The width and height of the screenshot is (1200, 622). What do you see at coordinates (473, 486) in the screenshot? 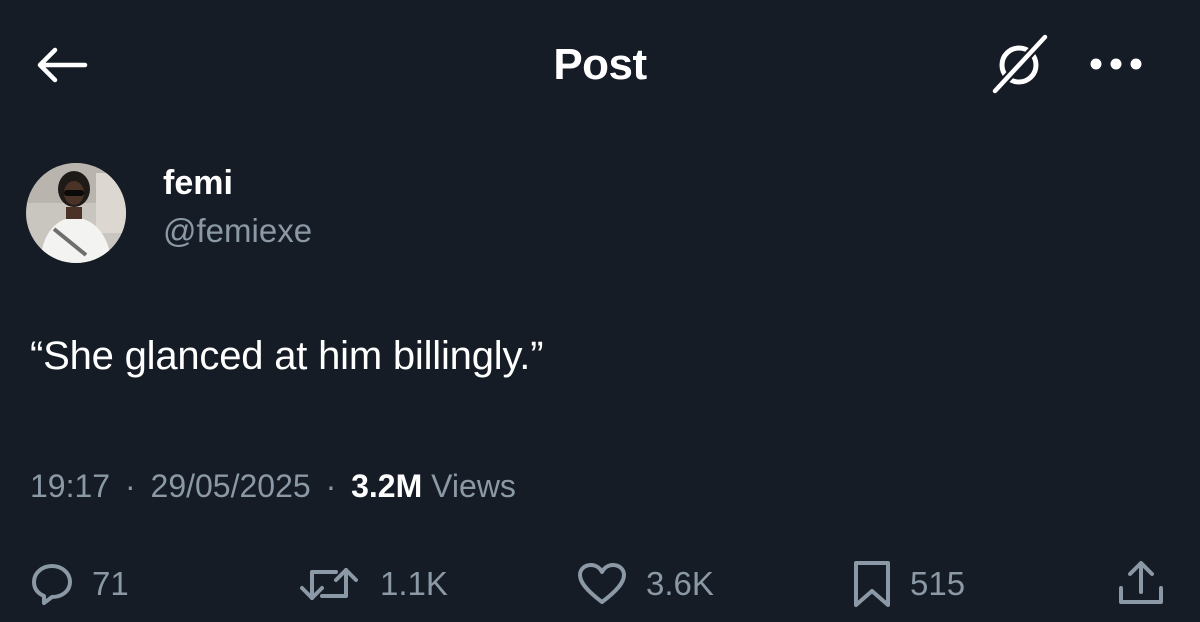
I see `views-label: Views` at bounding box center [473, 486].